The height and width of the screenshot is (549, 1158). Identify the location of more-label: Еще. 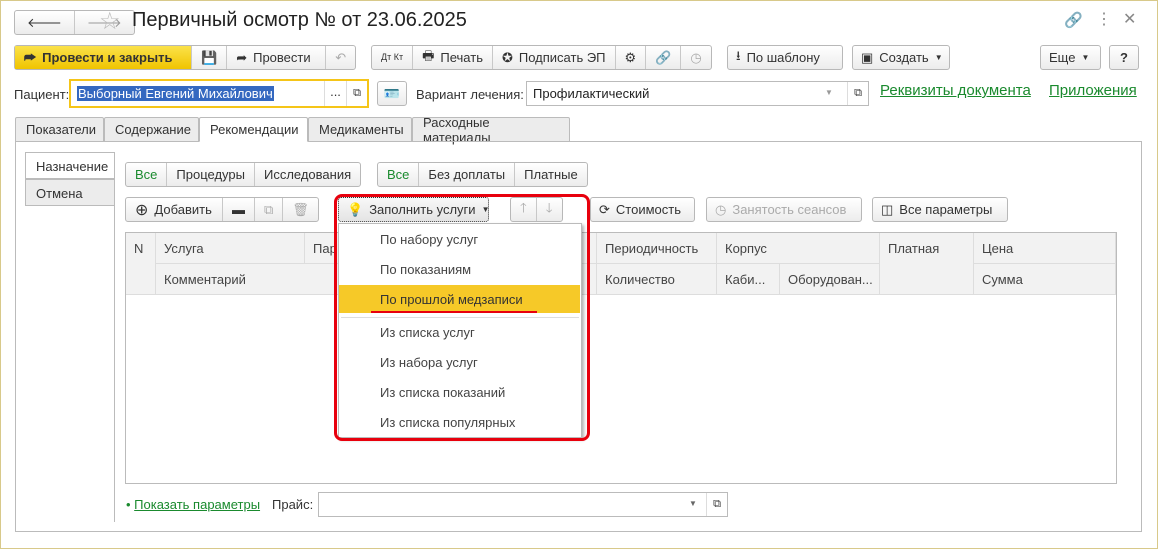
(1062, 57).